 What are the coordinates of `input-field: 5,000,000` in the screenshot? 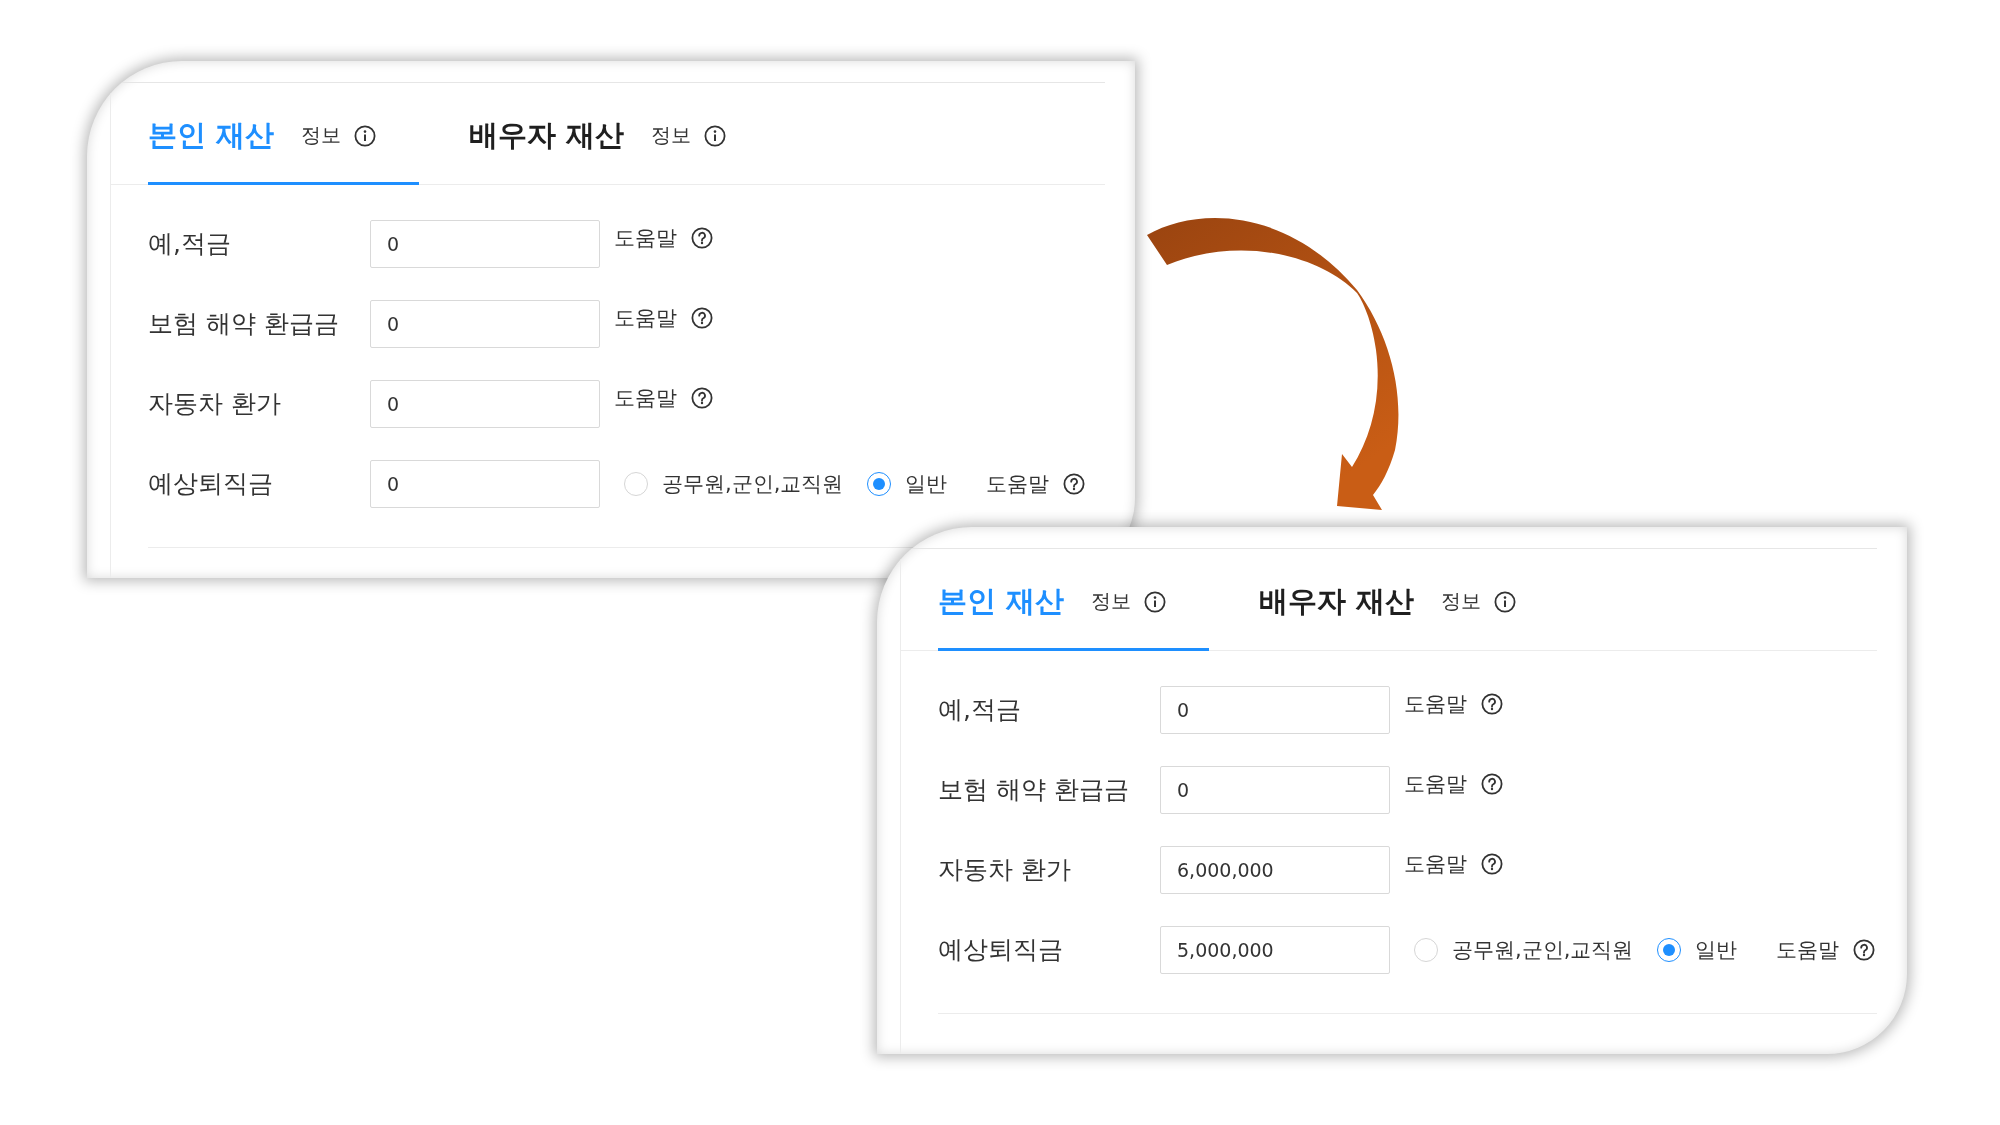 It's located at (1275, 950).